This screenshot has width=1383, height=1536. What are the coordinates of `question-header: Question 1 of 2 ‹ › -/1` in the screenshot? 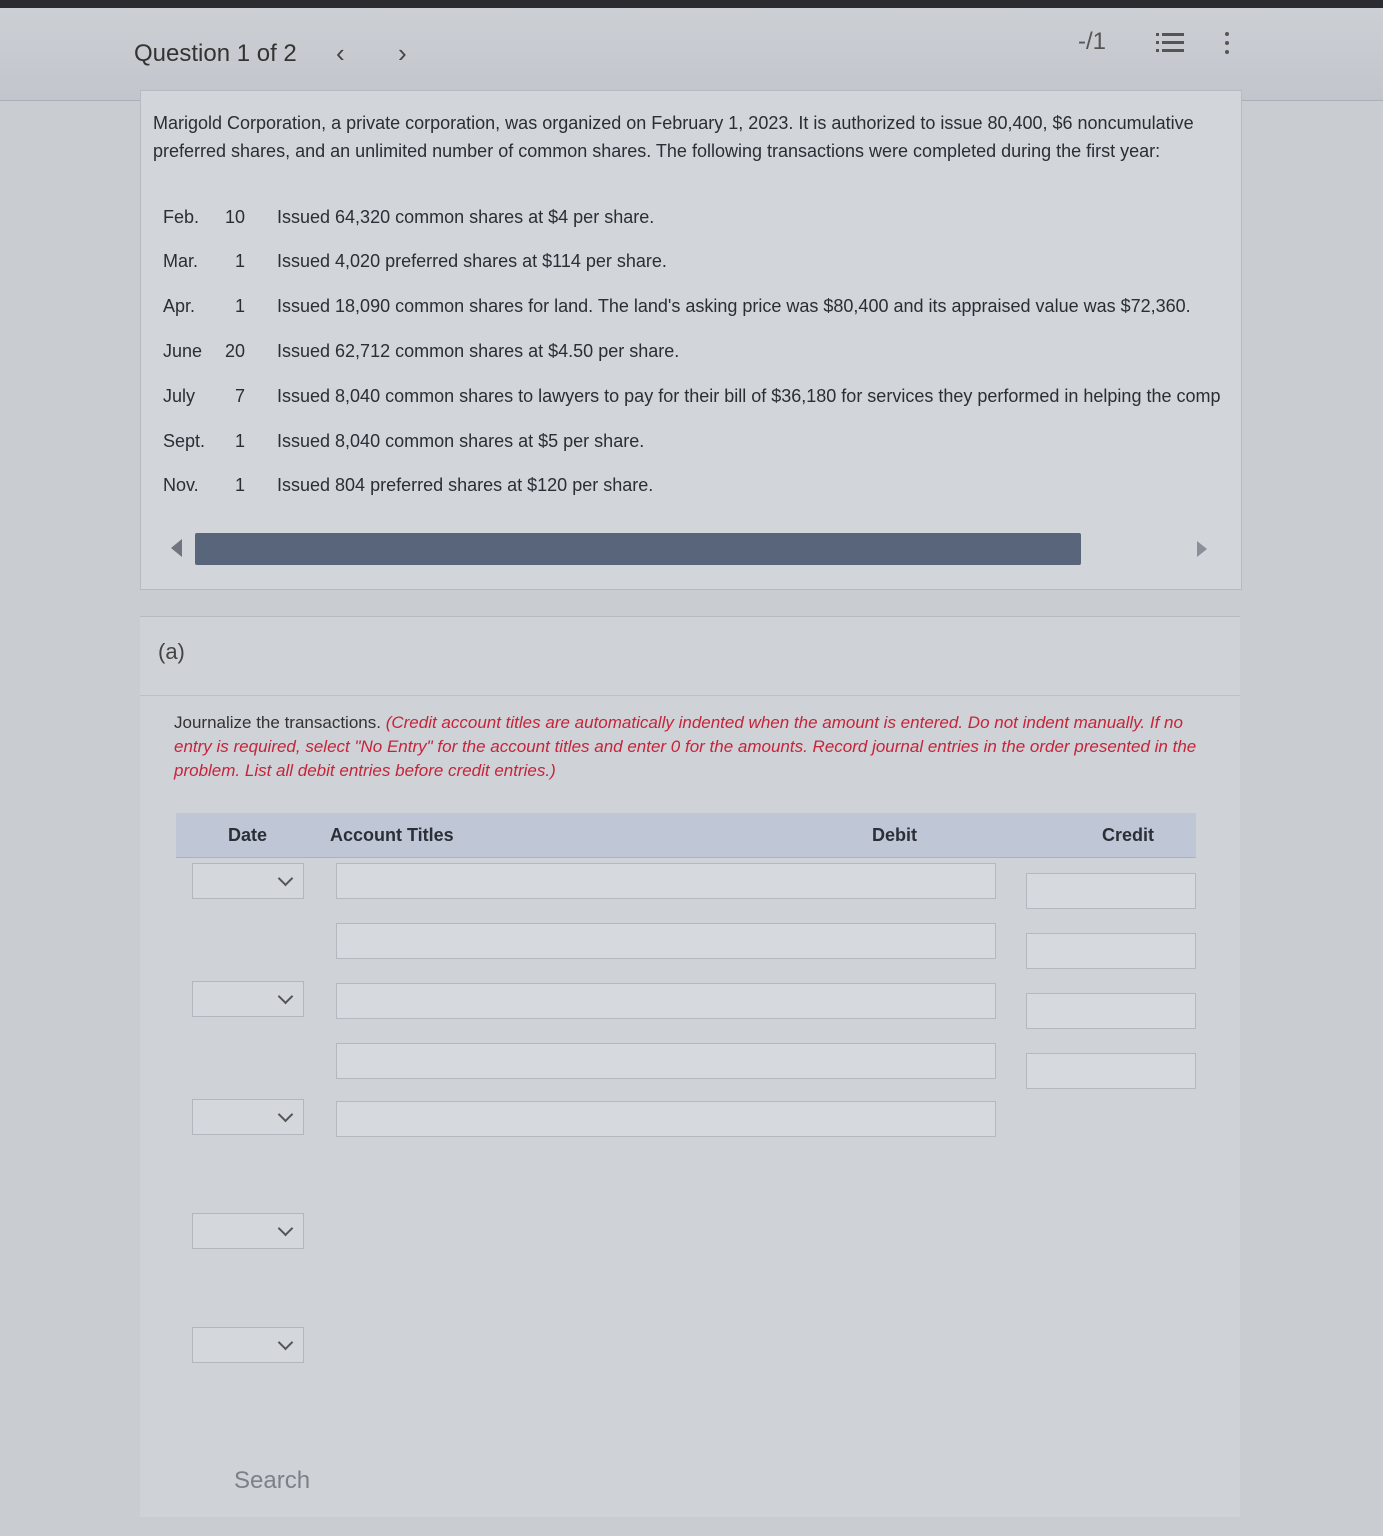 It's located at (691, 50).